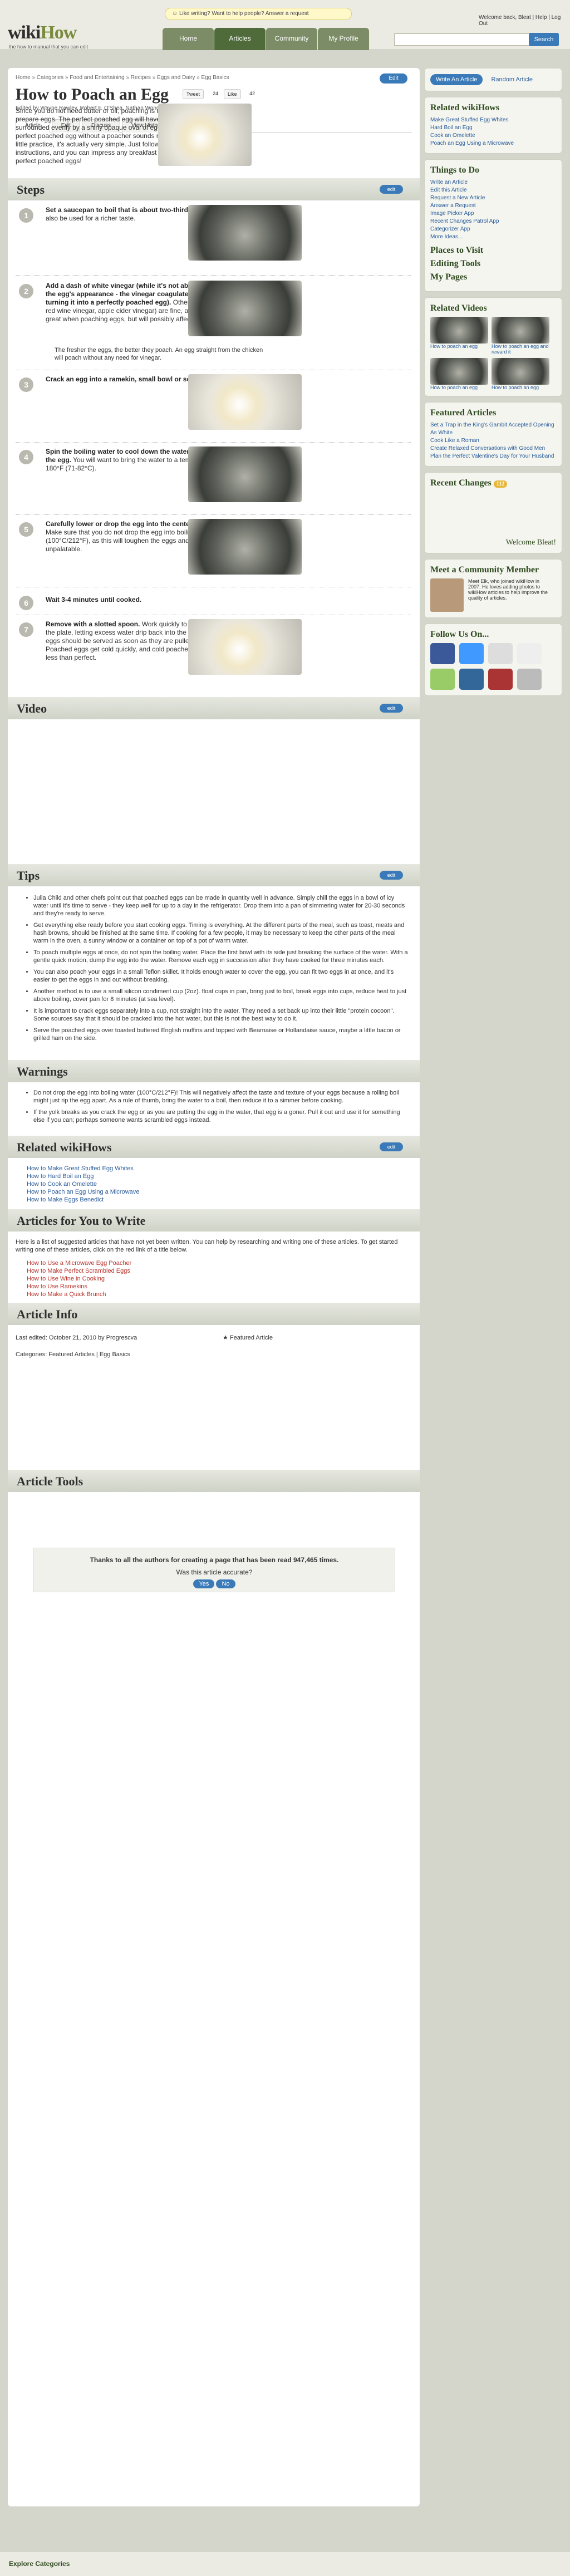  Describe the element at coordinates (471, 679) in the screenshot. I see `digg-icon` at that location.